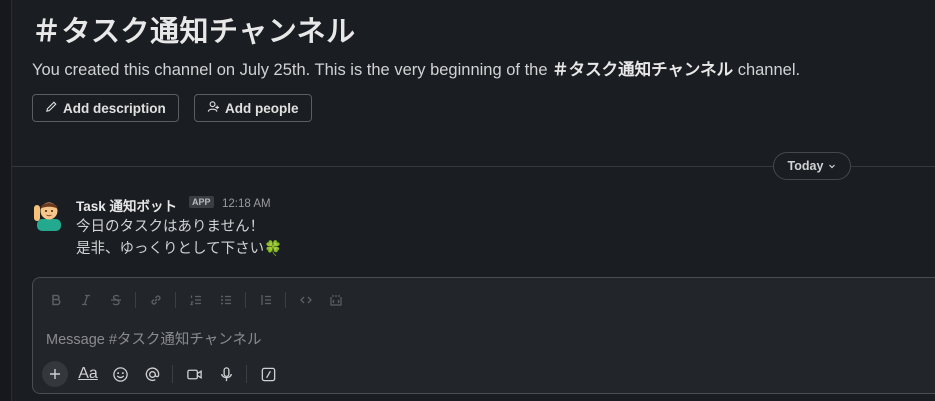 Image resolution: width=935 pixels, height=401 pixels. I want to click on text-format-button: Aa, so click(88, 374).